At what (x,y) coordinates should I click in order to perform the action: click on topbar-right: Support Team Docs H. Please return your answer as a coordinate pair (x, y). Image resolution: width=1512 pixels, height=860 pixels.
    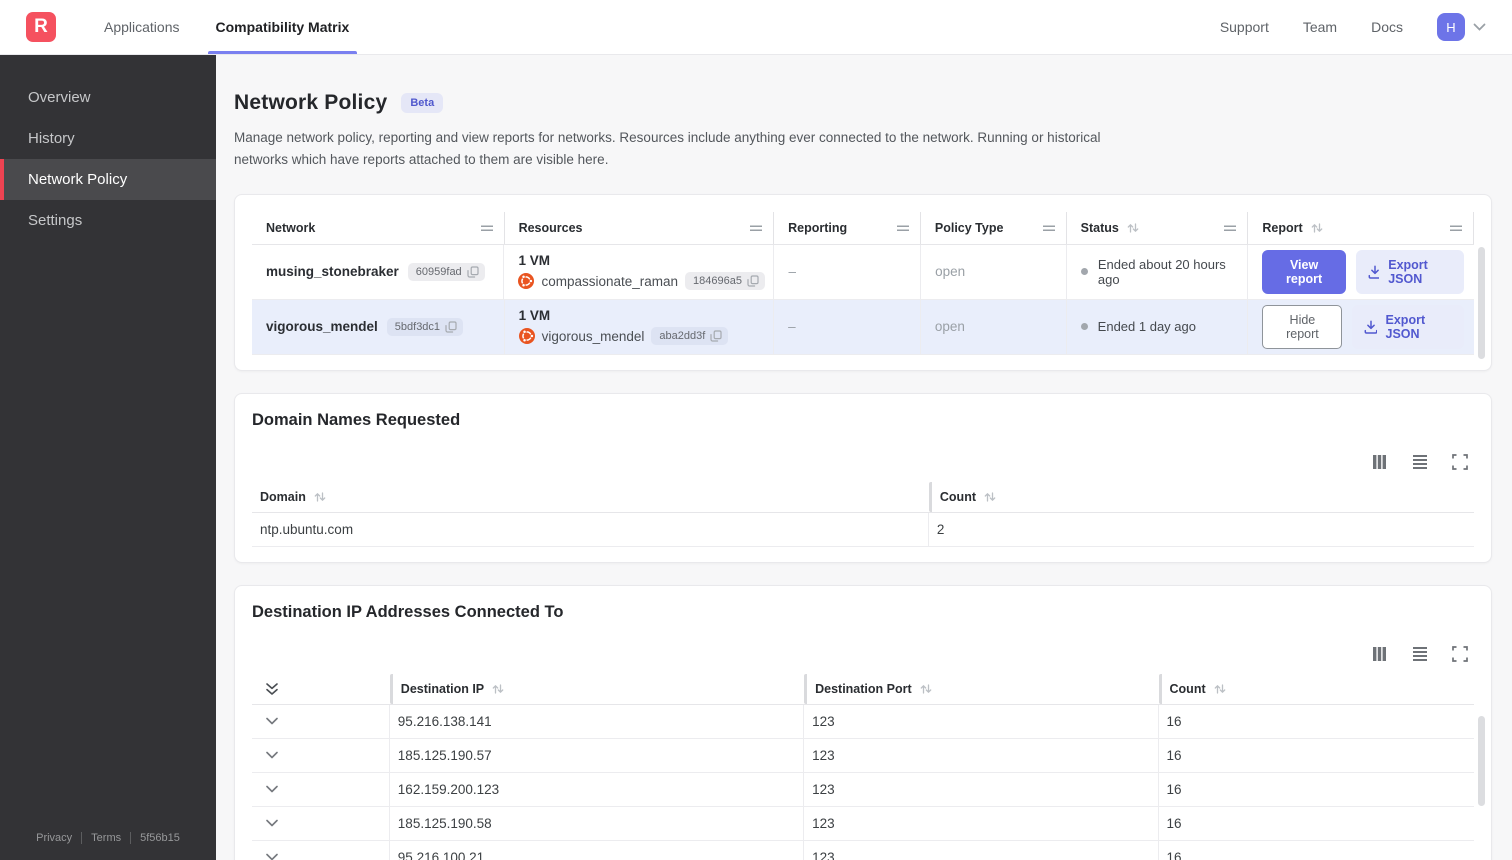
    Looking at the image, I should click on (1366, 27).